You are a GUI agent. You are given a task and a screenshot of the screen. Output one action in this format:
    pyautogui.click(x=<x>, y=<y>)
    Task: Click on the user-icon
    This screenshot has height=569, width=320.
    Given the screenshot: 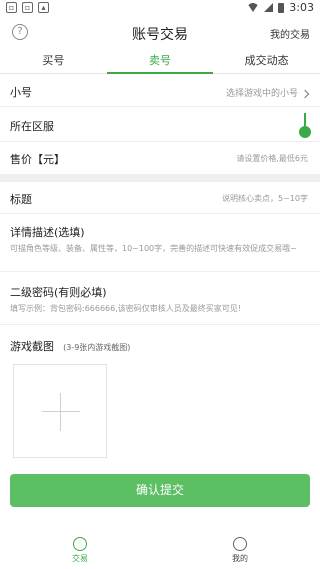 What is the action you would take?
    pyautogui.click(x=240, y=544)
    